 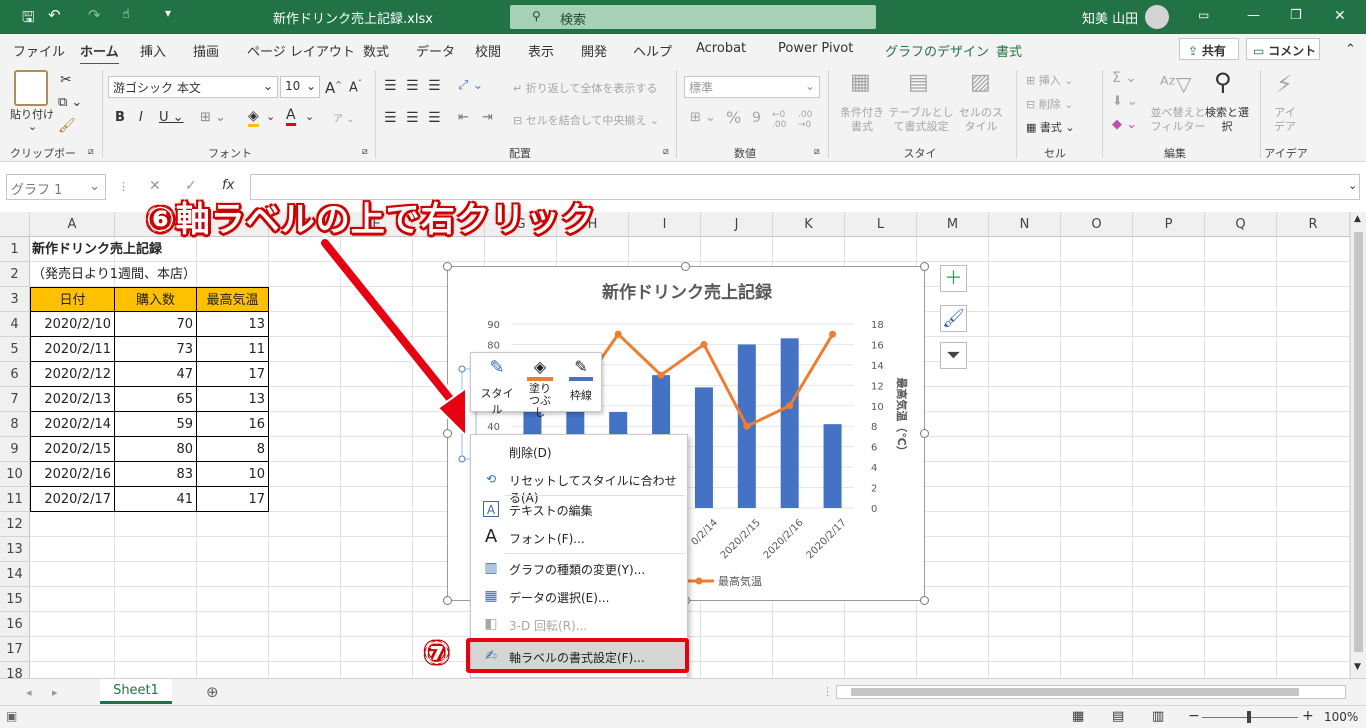 What do you see at coordinates (72, 224) in the screenshot?
I see `column-header: A` at bounding box center [72, 224].